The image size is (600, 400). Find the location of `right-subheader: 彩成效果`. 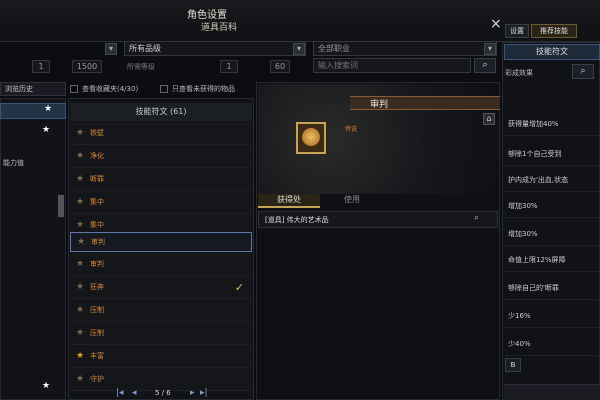

right-subheader: 彩成效果 is located at coordinates (519, 73).